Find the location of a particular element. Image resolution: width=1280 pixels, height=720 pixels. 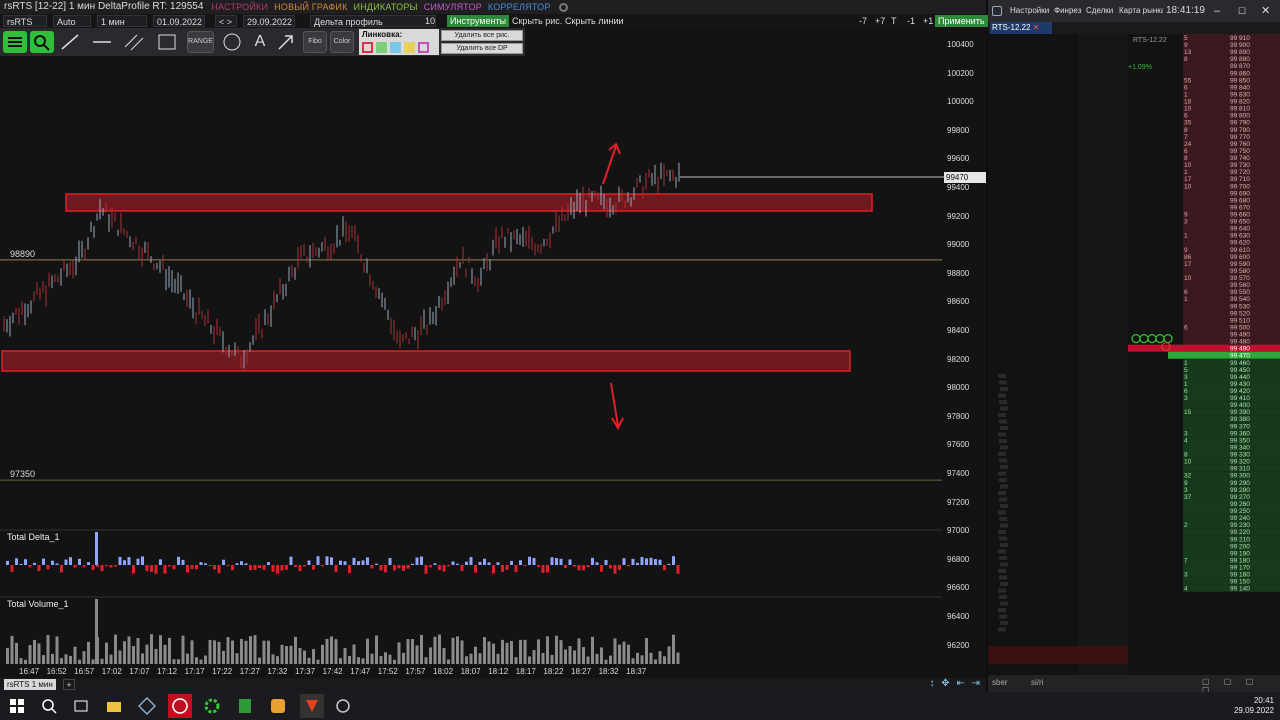

profile-type-select: Дельта профиль is located at coordinates (373, 21).